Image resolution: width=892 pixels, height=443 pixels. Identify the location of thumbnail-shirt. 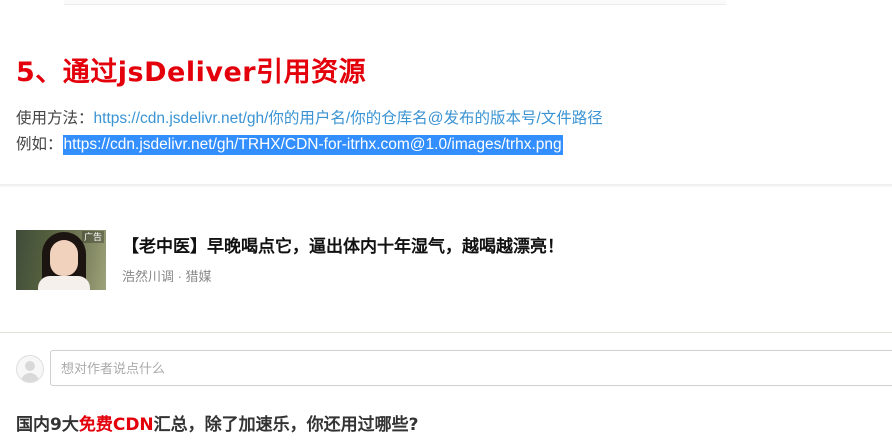
(64, 283).